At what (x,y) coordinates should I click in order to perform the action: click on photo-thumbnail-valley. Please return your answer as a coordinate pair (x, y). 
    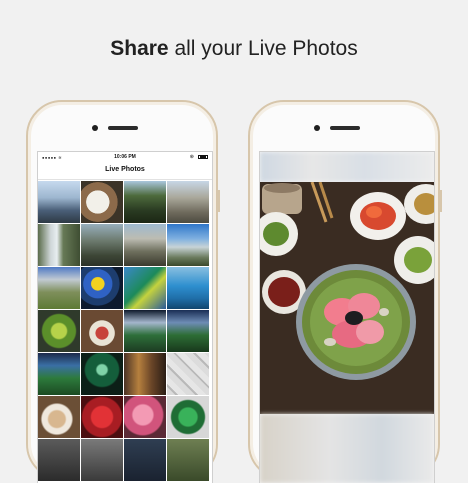
    Looking at the image, I should click on (102, 245).